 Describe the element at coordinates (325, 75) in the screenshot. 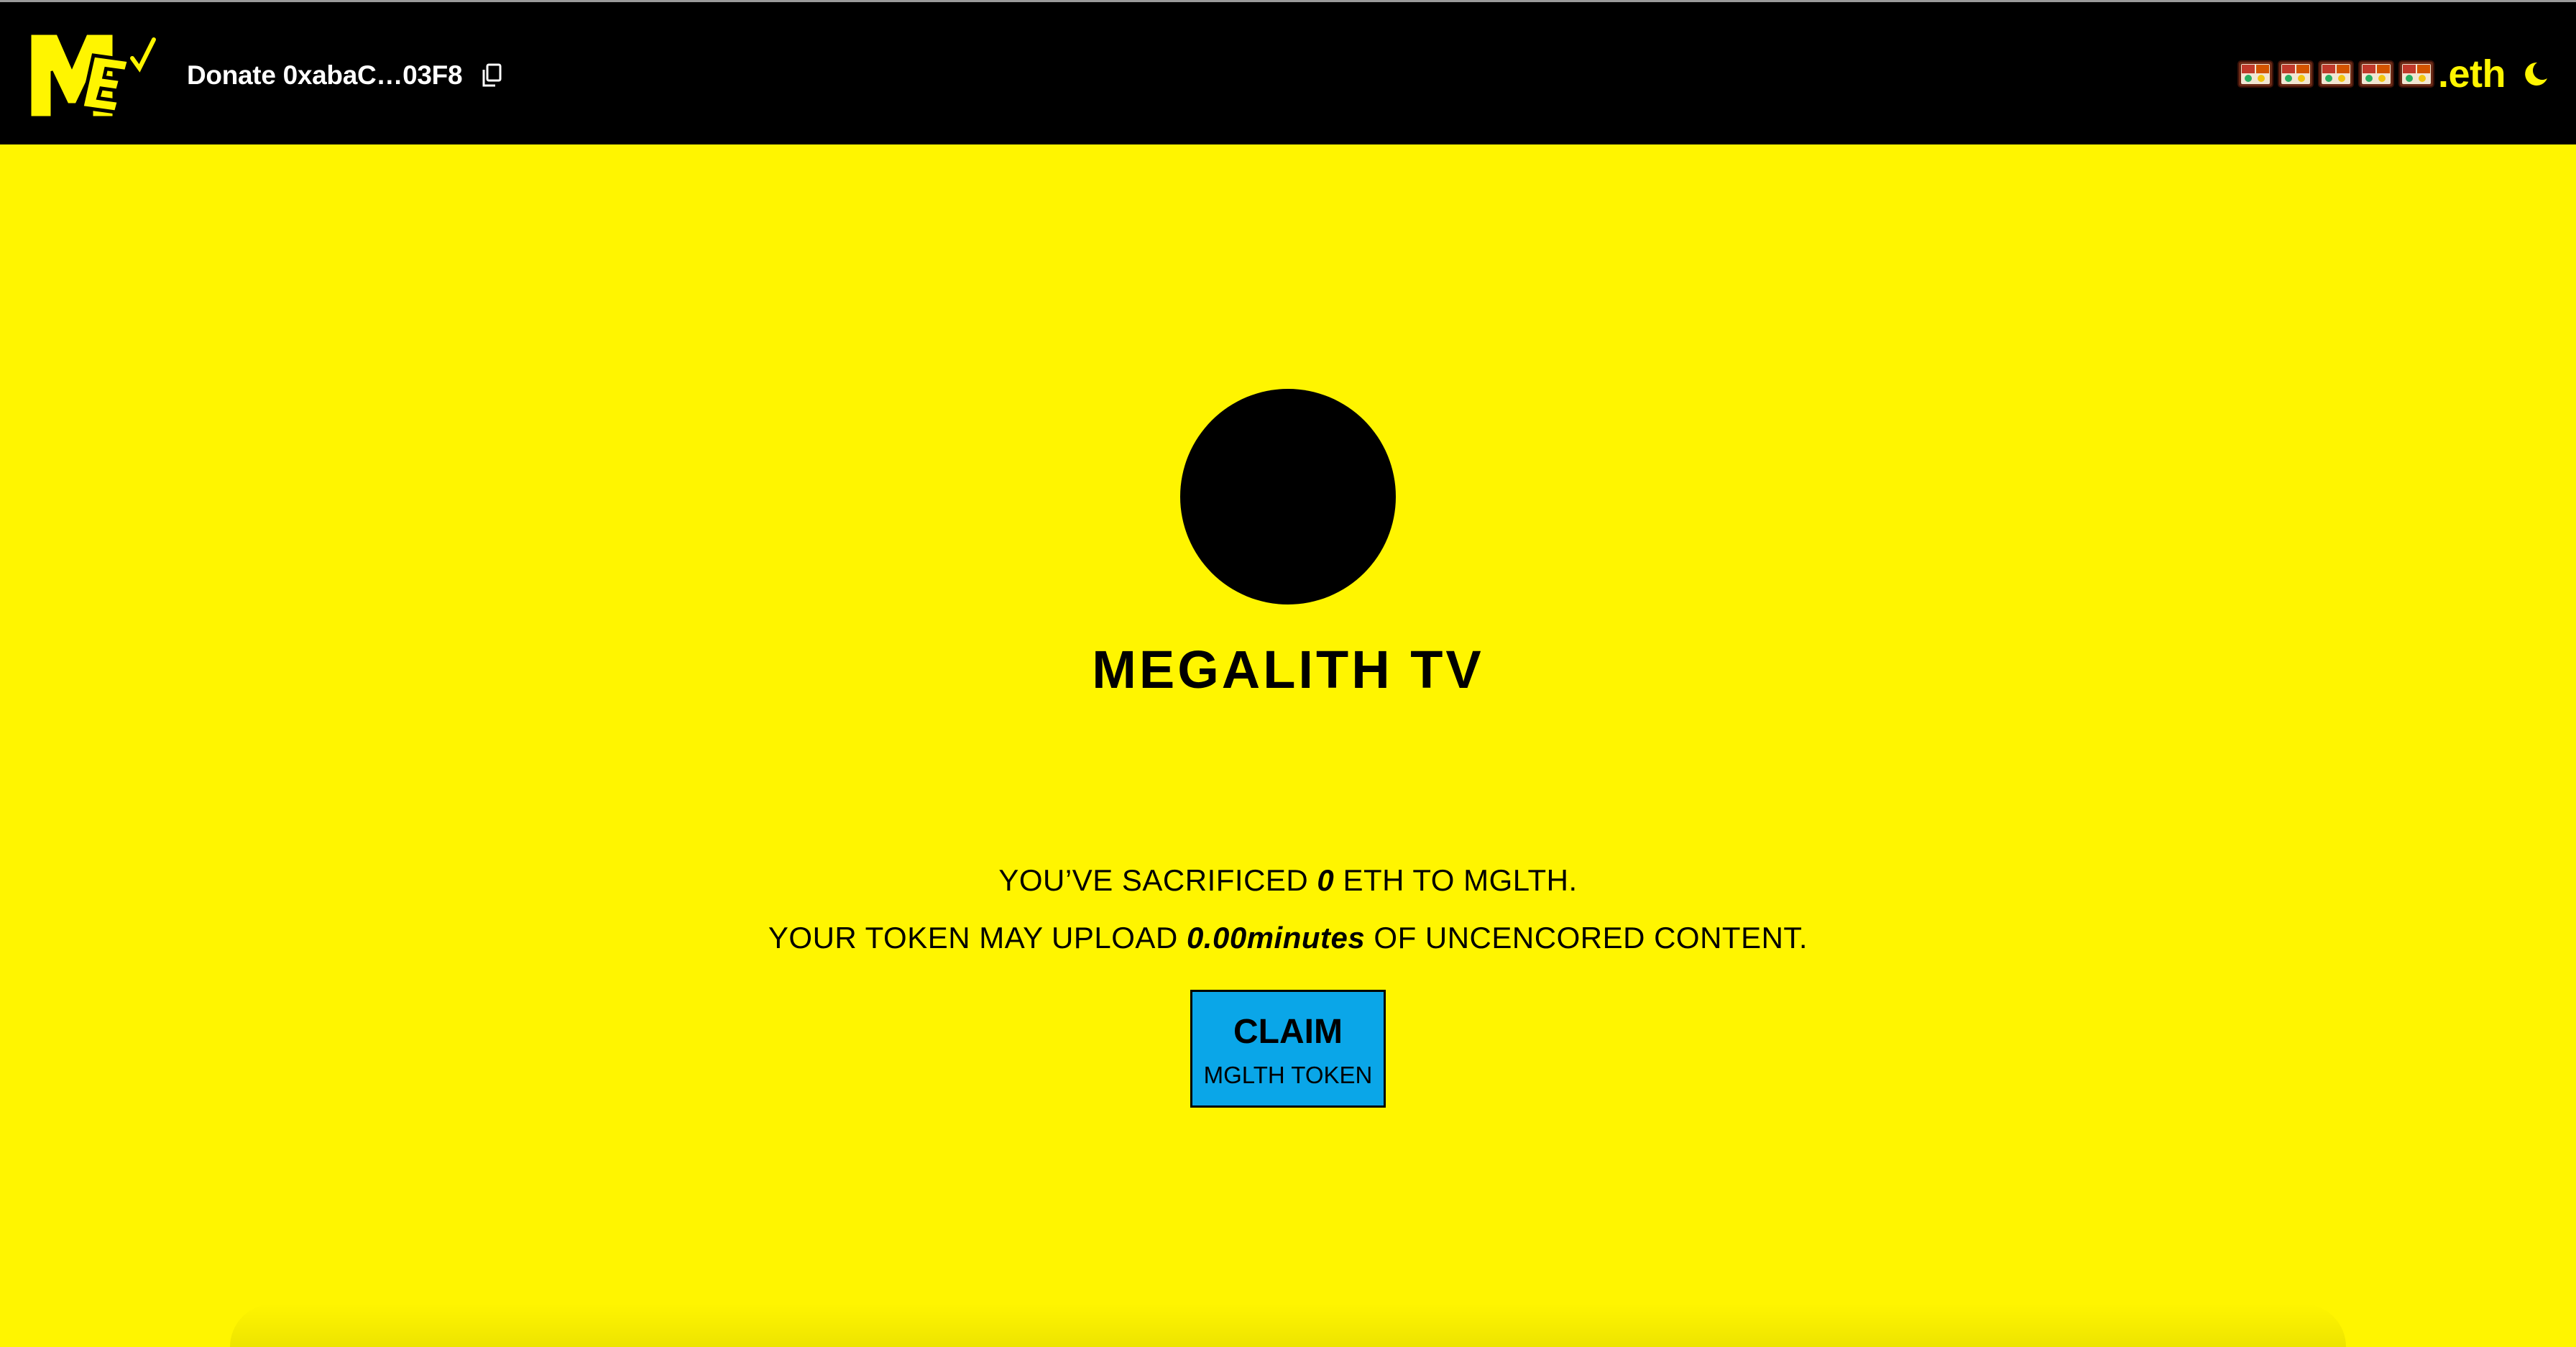

I see `donate-label: Donate 0xabaC…03F8` at that location.